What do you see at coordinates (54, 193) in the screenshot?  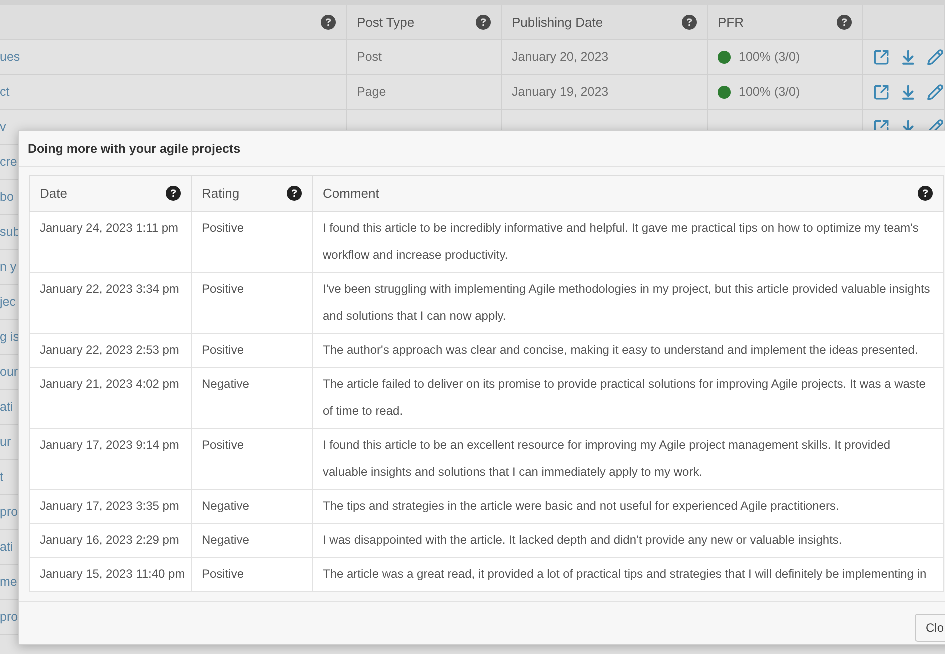 I see `column-header: Date` at bounding box center [54, 193].